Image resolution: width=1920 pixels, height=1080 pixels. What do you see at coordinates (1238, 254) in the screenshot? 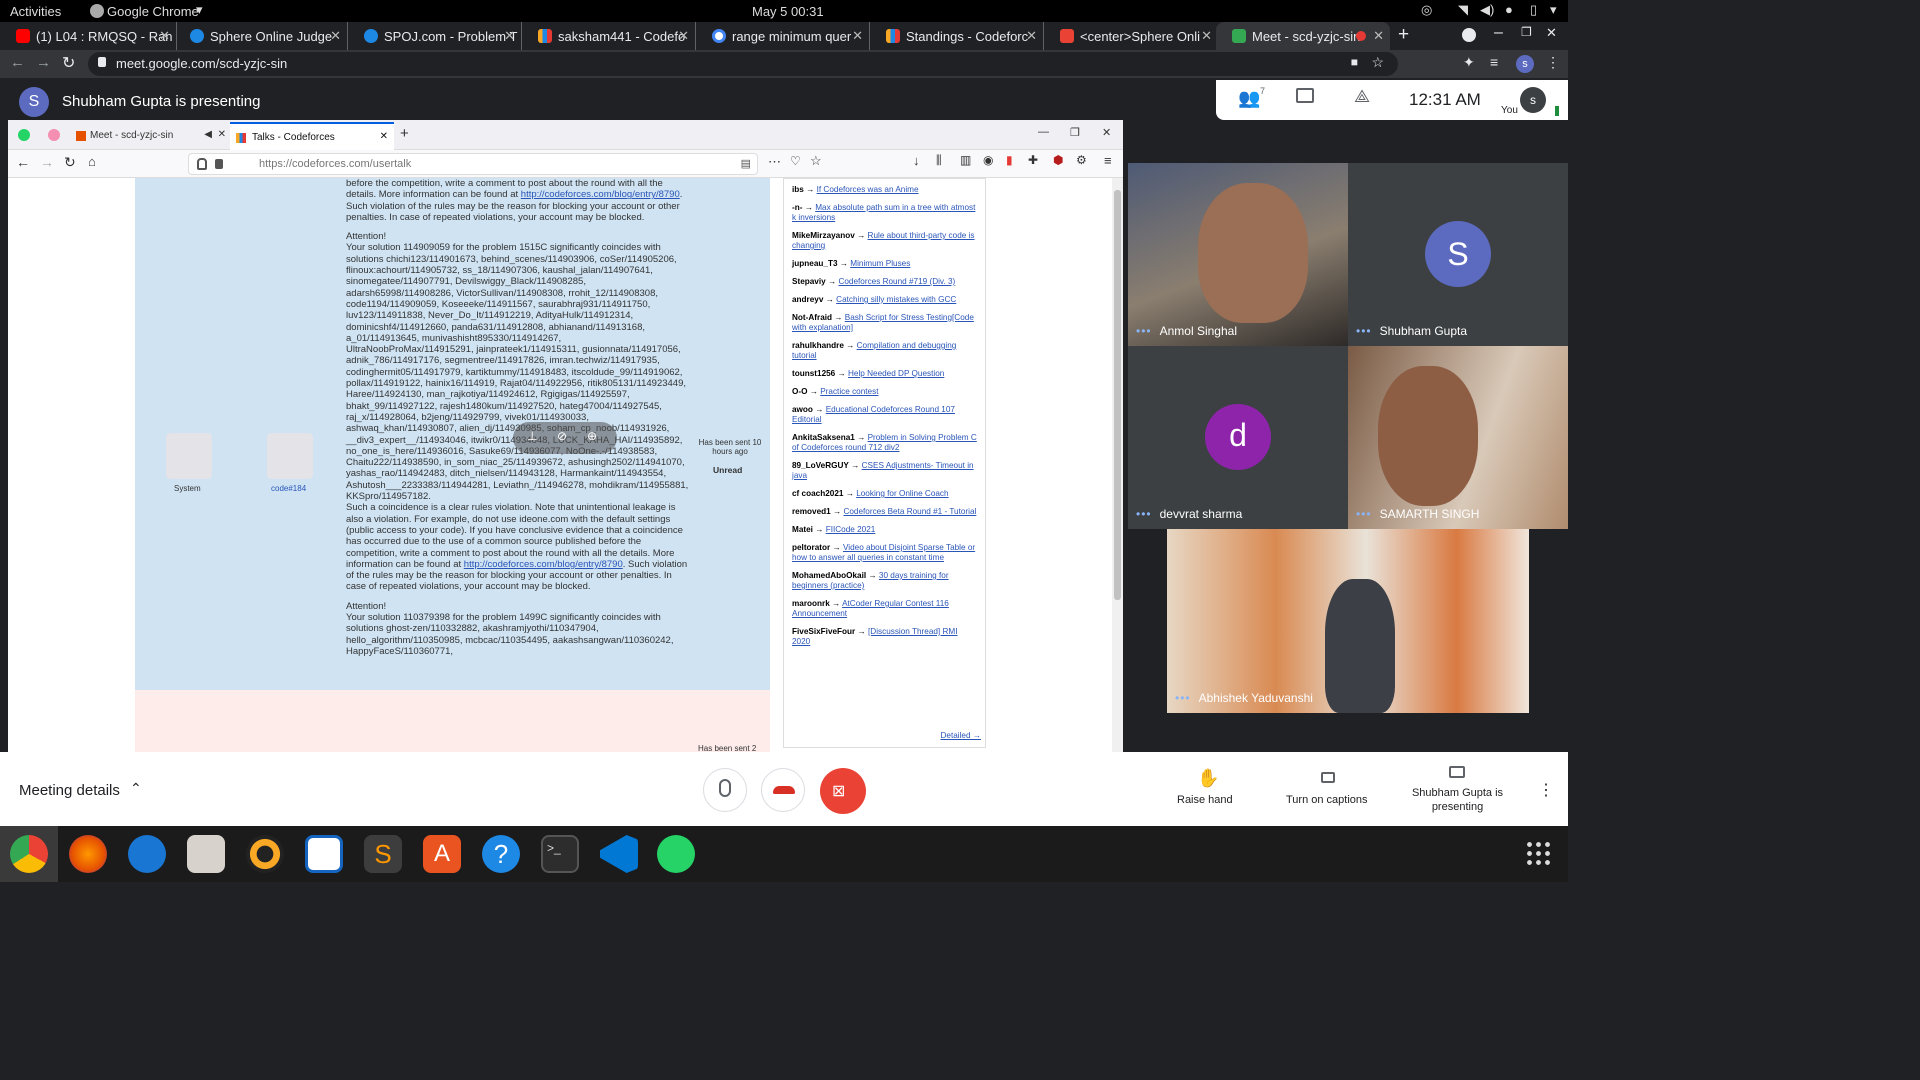
I see `participant-tile: ••• Anmol Singhal` at bounding box center [1238, 254].